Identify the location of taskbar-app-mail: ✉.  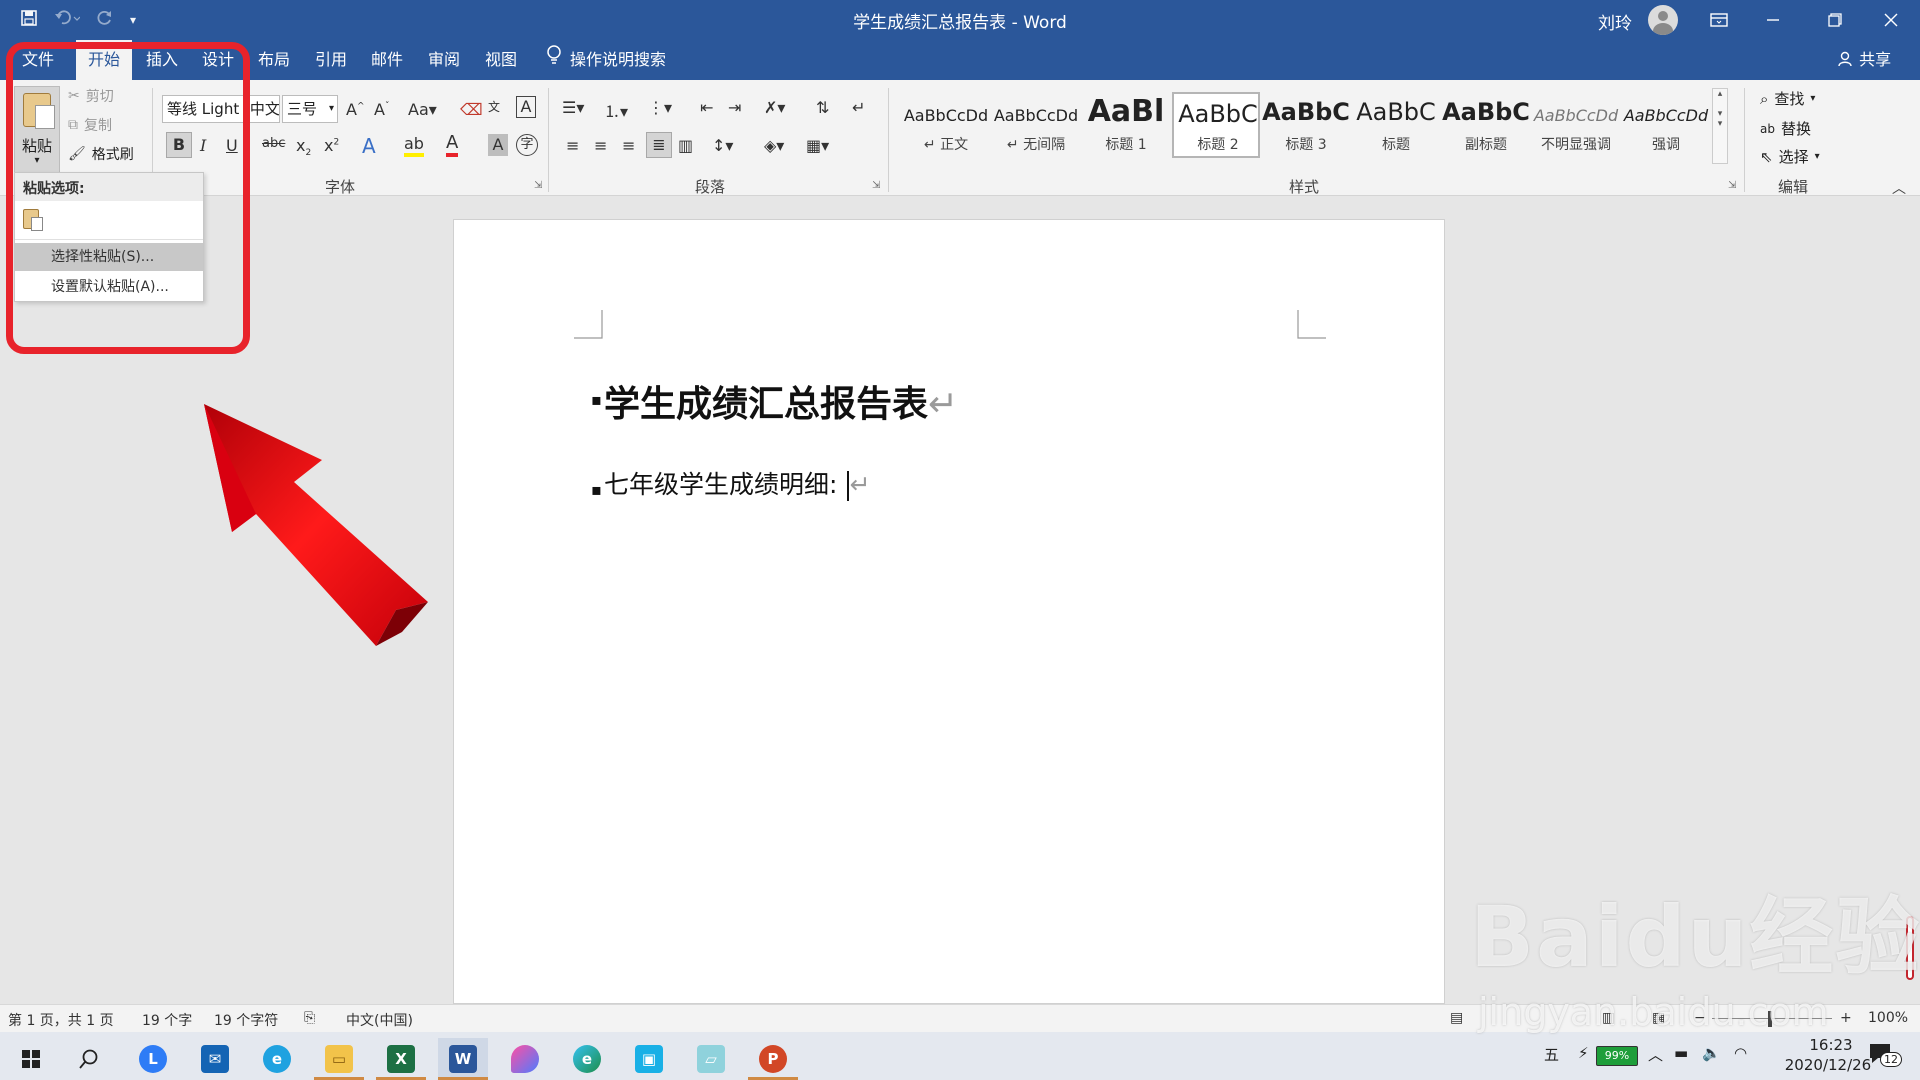
(215, 1059).